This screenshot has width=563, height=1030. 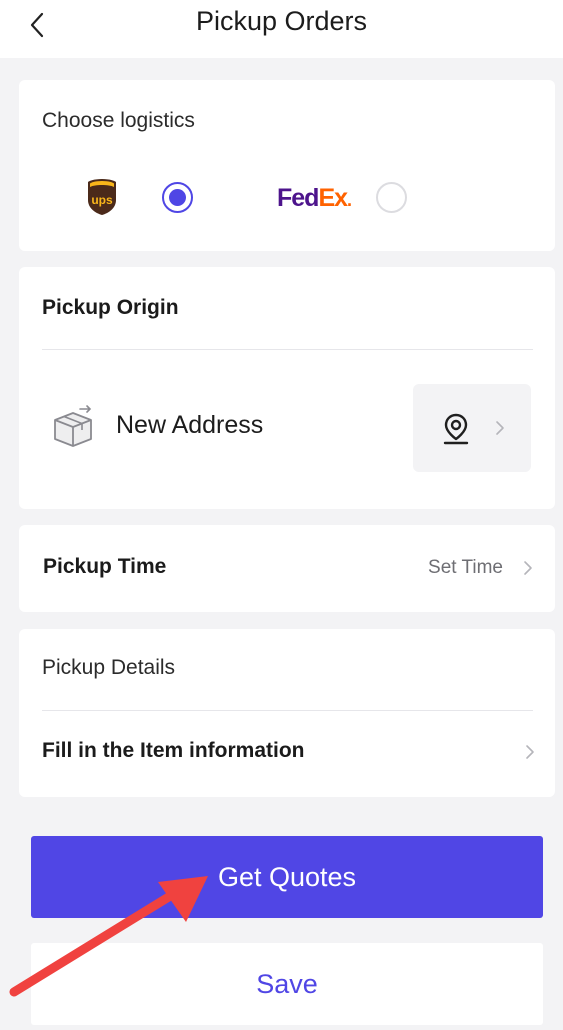 I want to click on item-information-link: Fill in the Item information, so click(x=173, y=751).